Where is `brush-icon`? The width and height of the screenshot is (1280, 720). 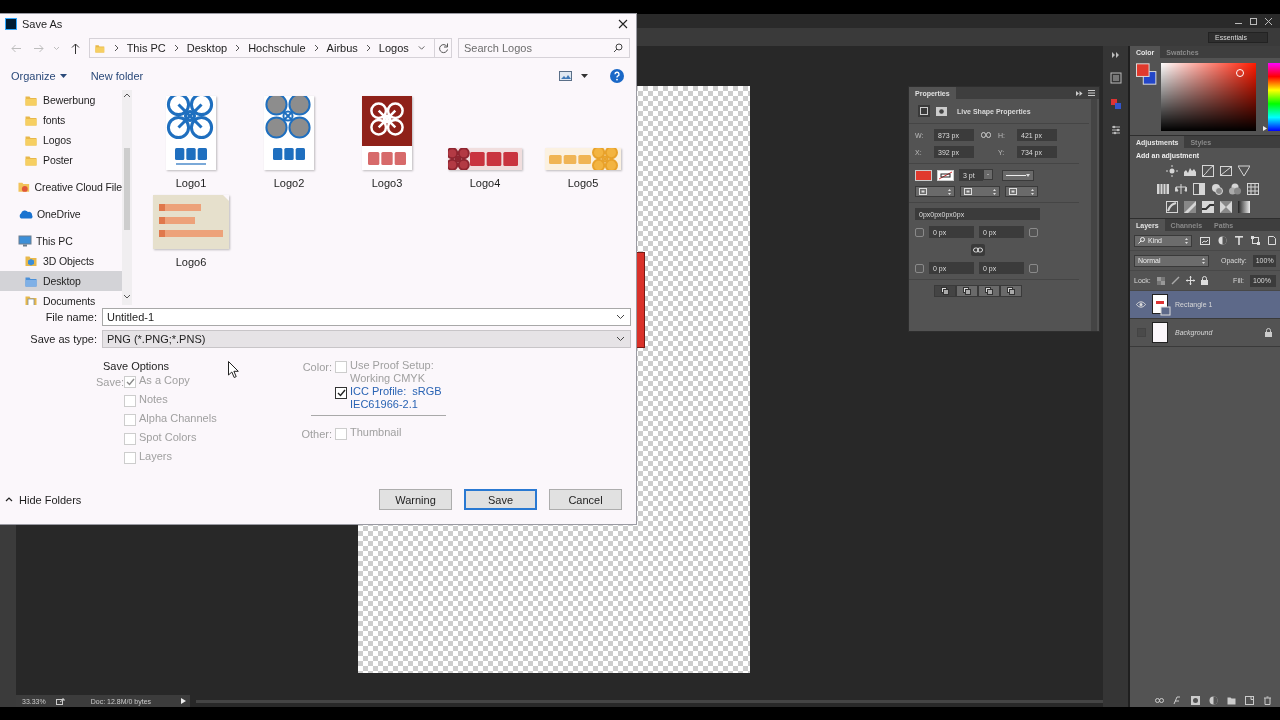
brush-icon is located at coordinates (1175, 280).